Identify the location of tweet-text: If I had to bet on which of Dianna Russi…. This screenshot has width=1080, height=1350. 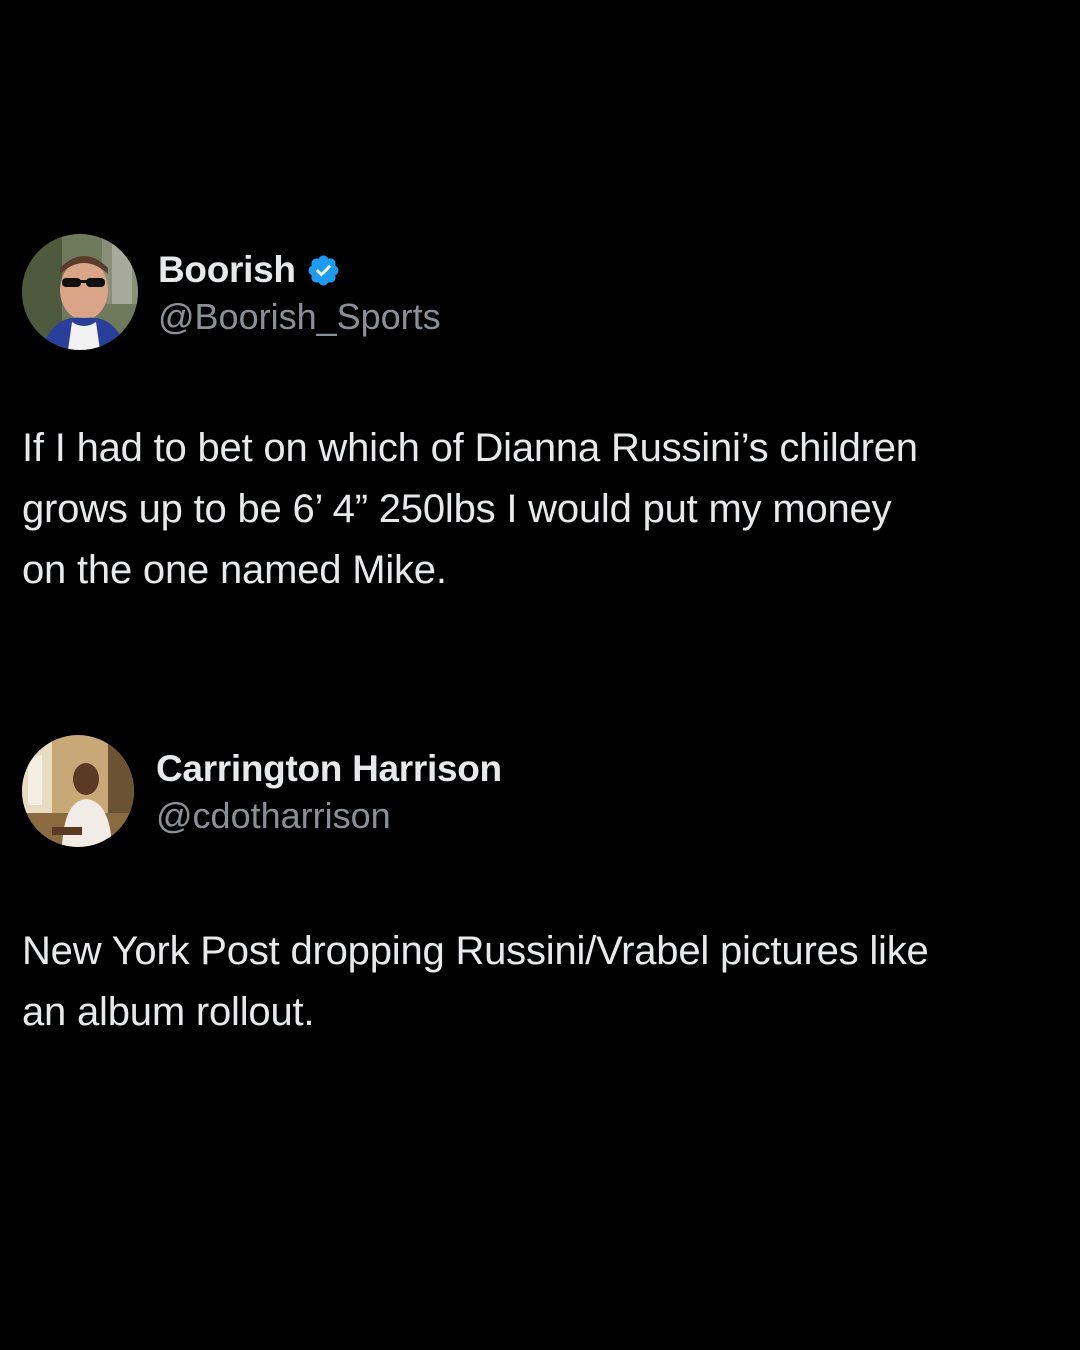
(470, 509).